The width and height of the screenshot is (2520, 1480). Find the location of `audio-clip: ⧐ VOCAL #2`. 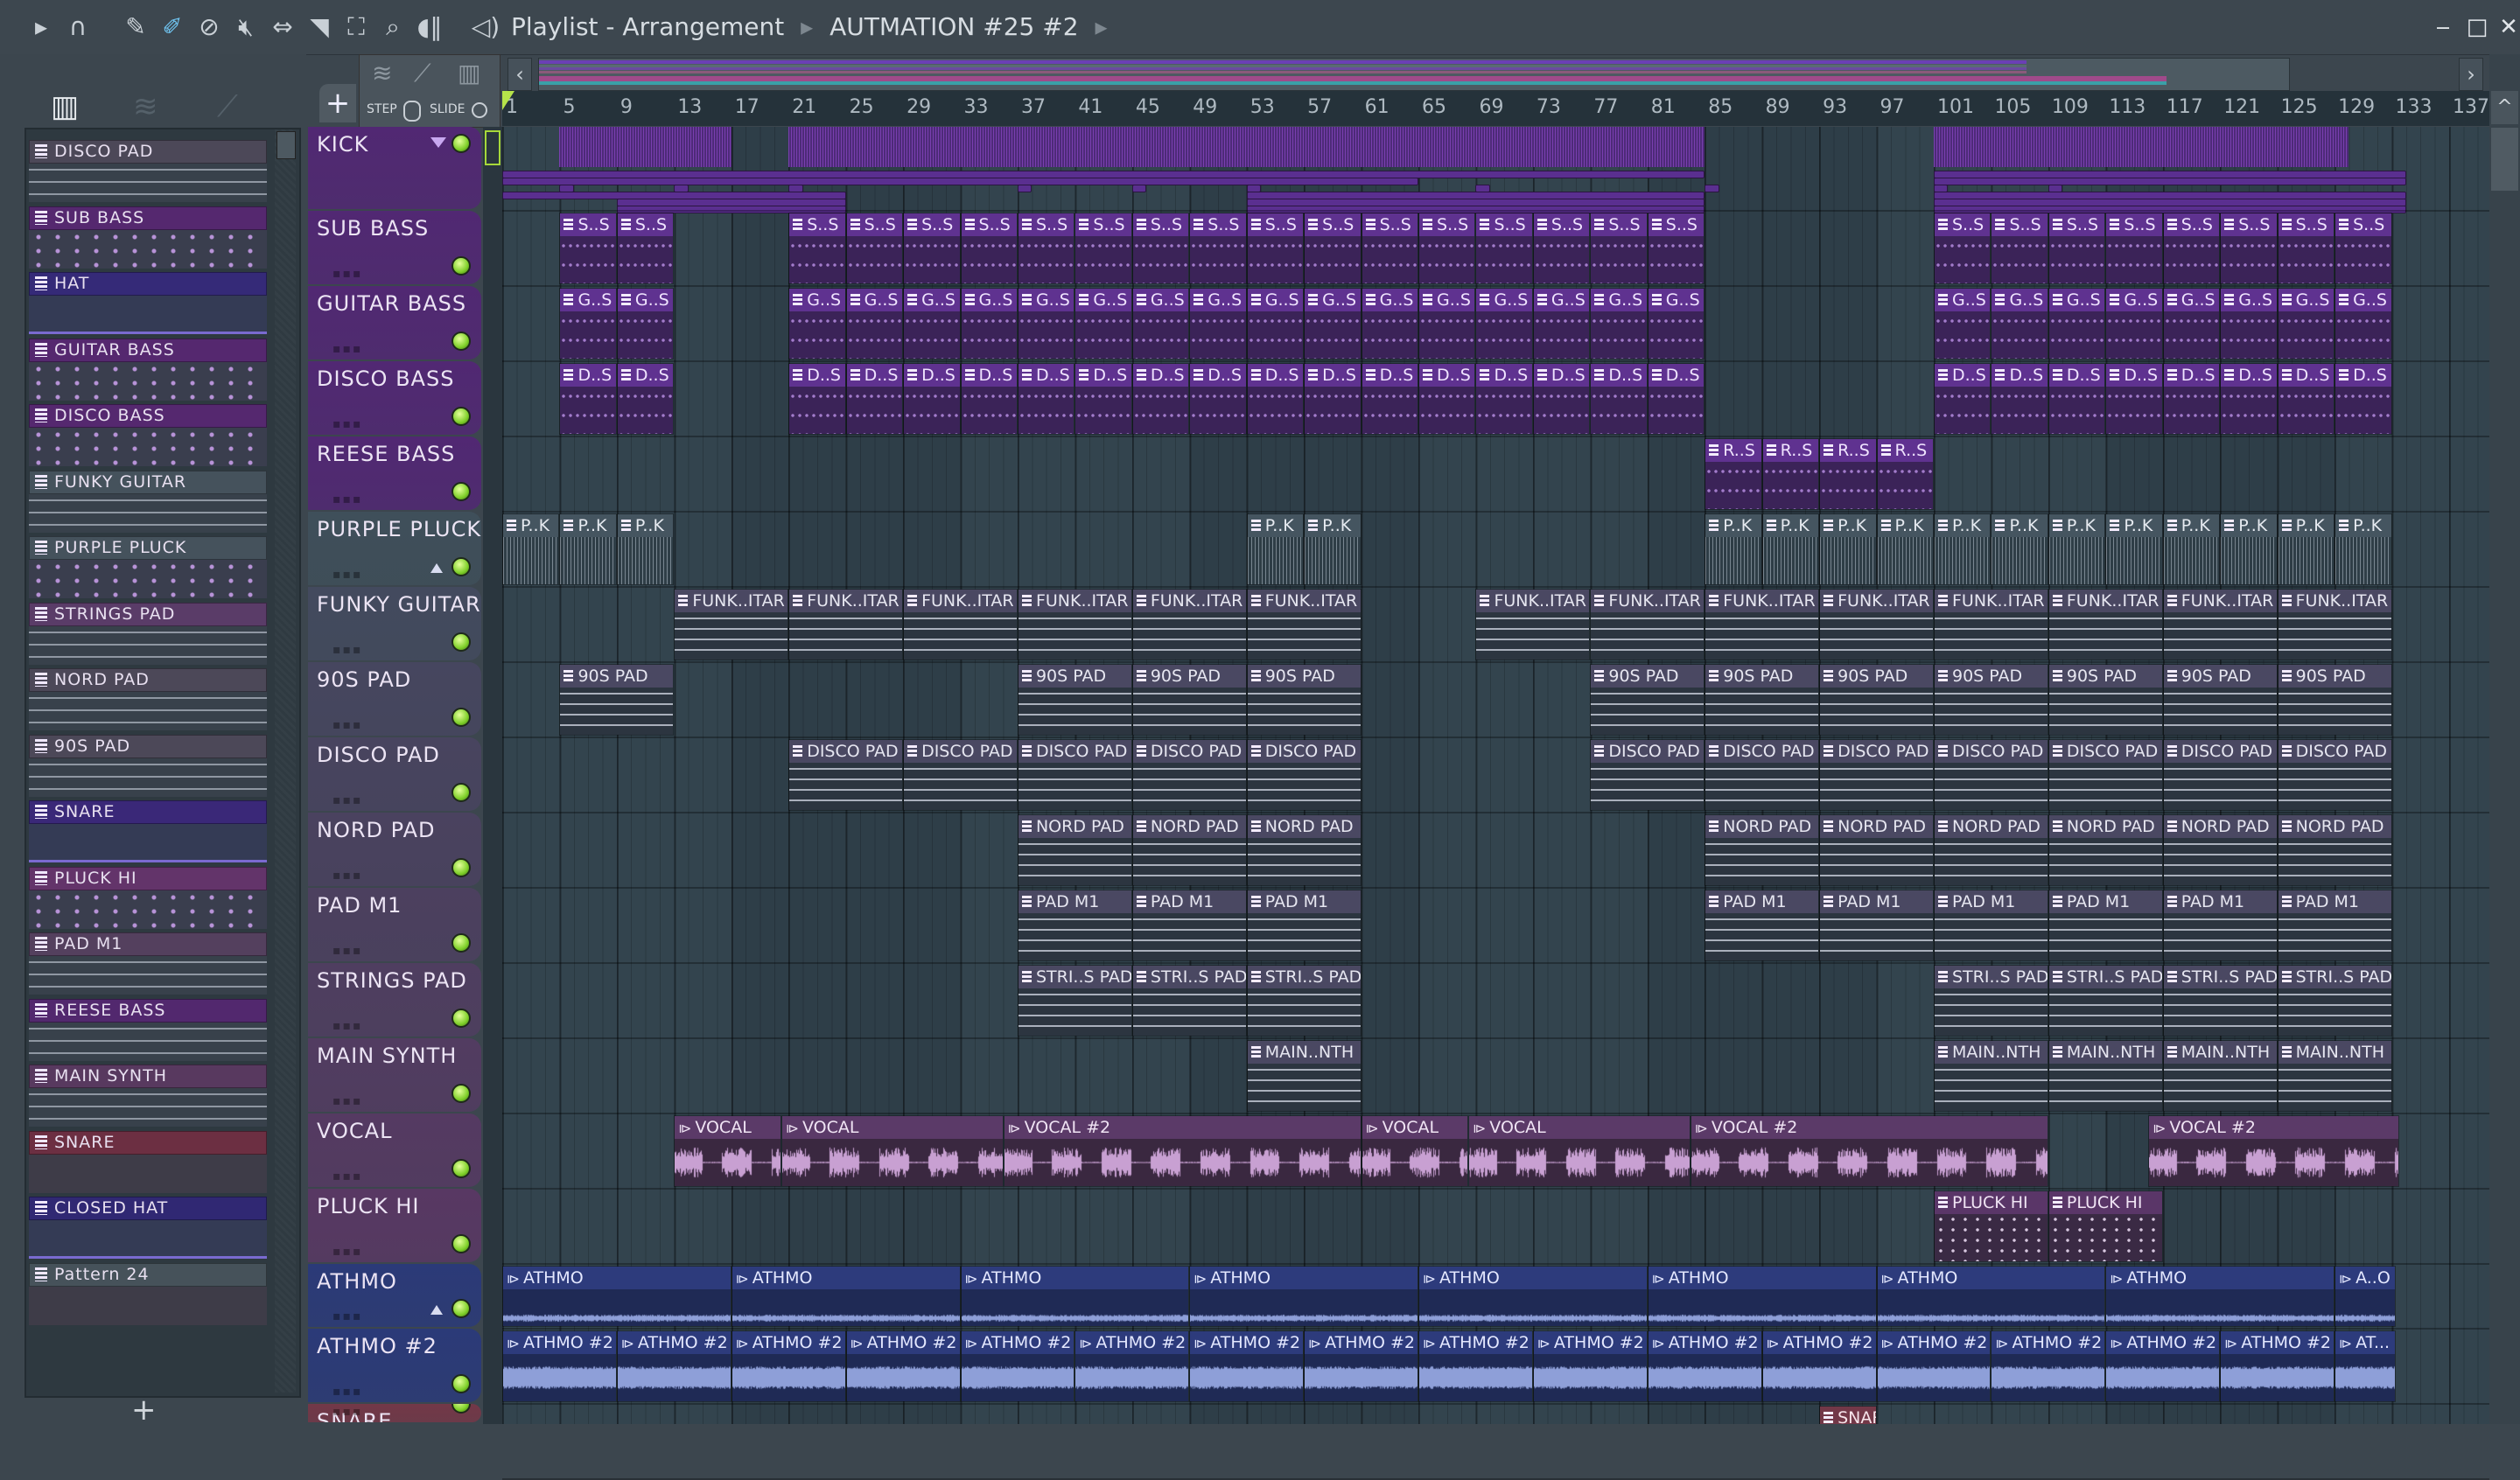

audio-clip: ⧐ VOCAL #2 is located at coordinates (2273, 1151).